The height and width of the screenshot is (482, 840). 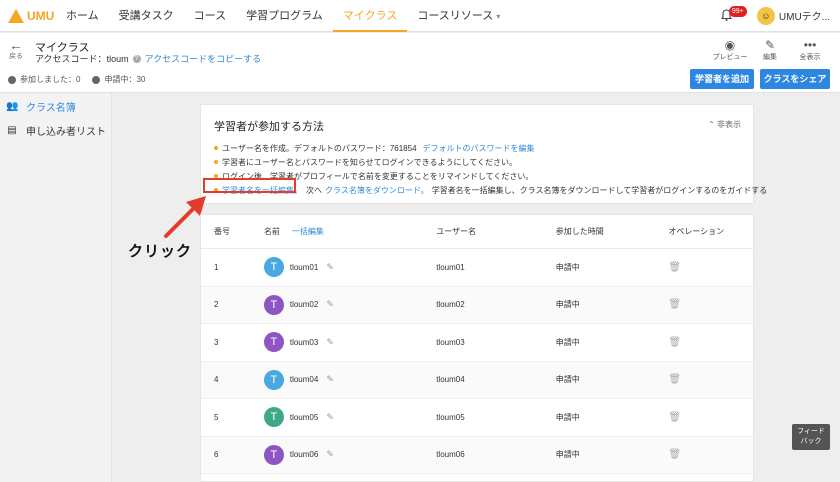 I want to click on avatar: T, so click(x=273, y=304).